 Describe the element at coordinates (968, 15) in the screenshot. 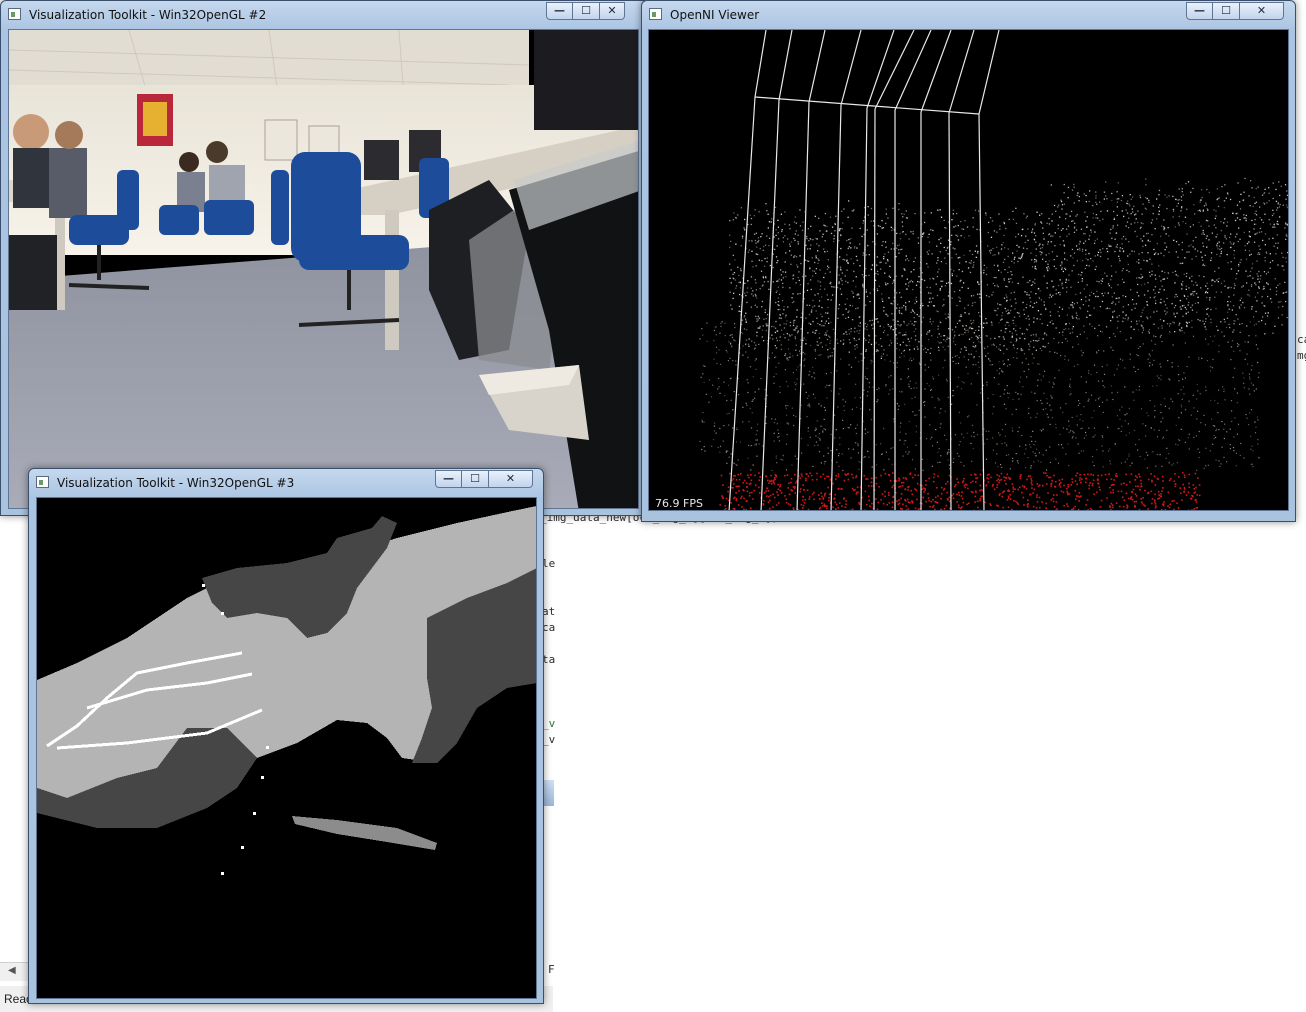

I see `titlebar: OpenNI Viewer — ☐ ✕` at that location.